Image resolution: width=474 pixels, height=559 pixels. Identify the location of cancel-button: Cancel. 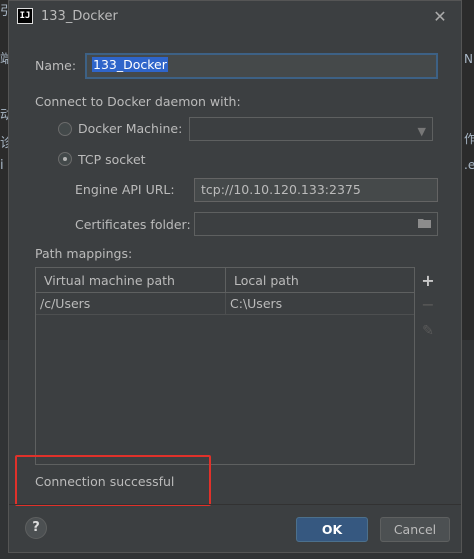
(415, 529).